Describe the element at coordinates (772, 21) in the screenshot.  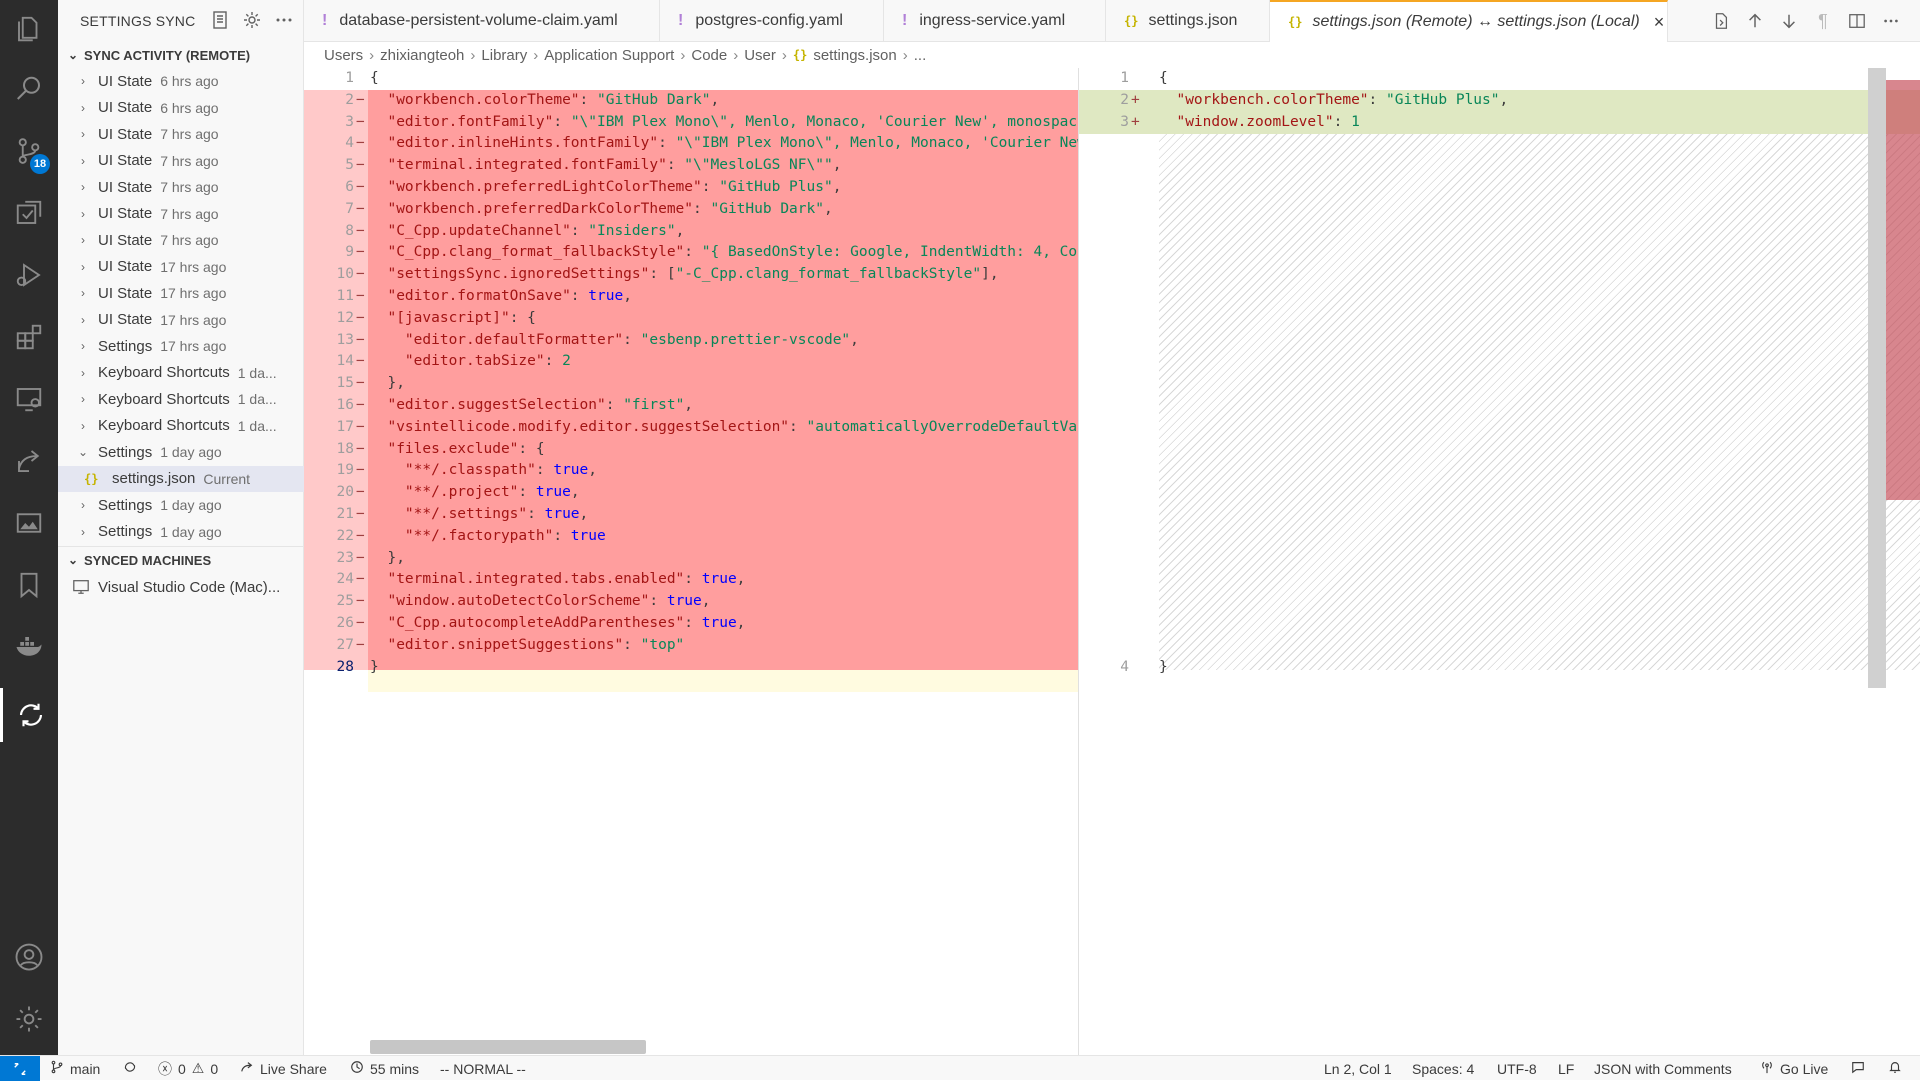
I see `tab-postgres-config: ! postgres-config.yaml` at that location.